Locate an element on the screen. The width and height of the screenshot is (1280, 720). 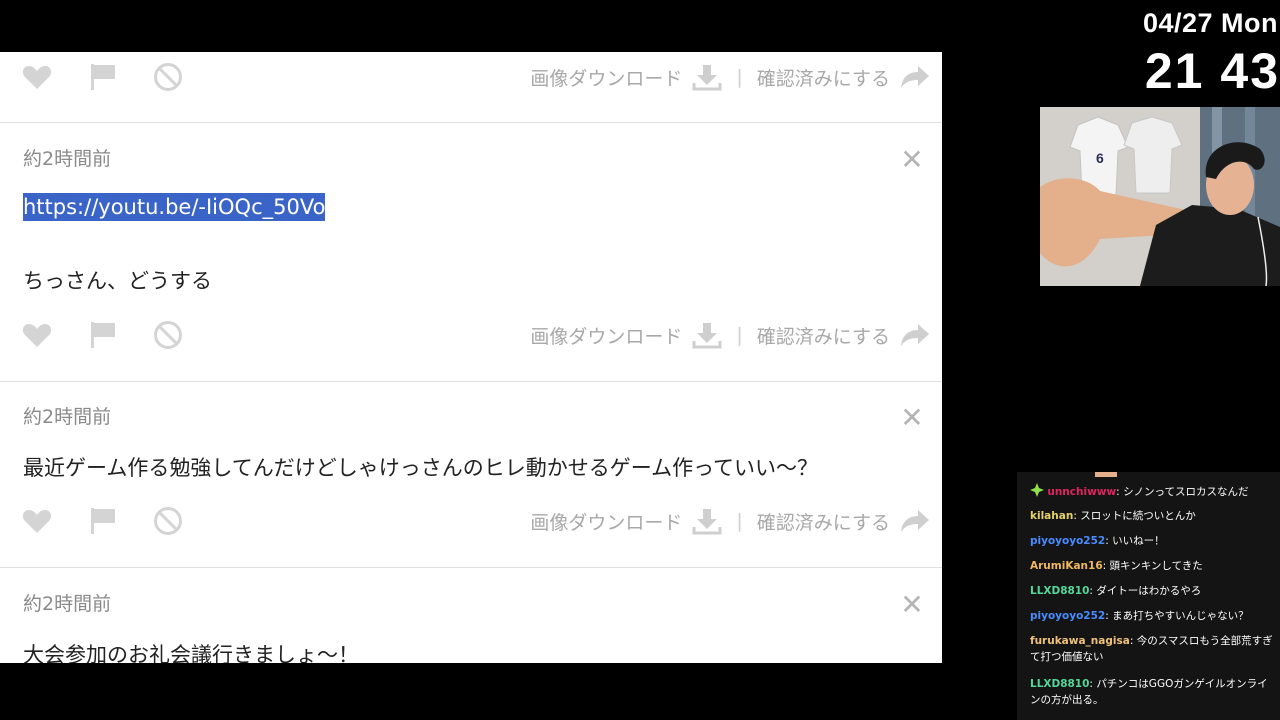
chat-text: シノンってスロカスなんだ is located at coordinates (1186, 492).